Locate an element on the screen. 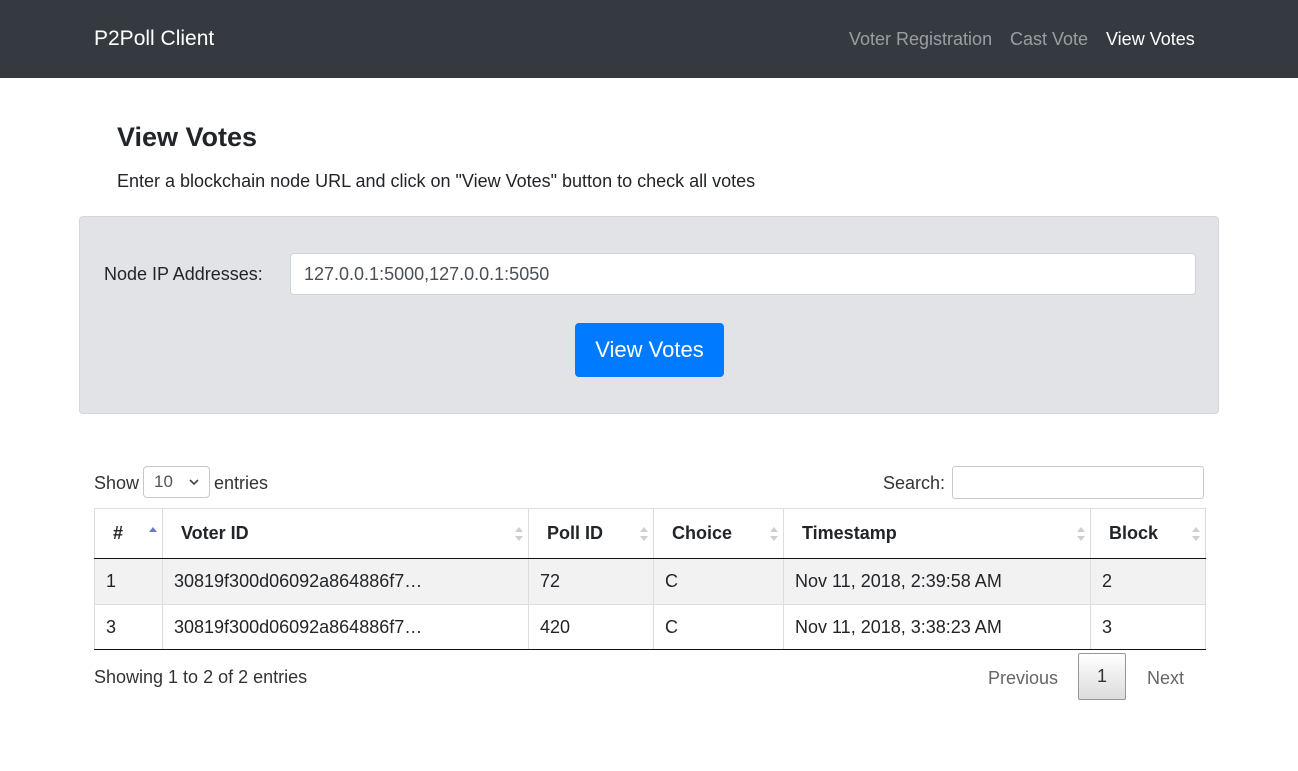  pagination-next-button: Next is located at coordinates (1165, 678).